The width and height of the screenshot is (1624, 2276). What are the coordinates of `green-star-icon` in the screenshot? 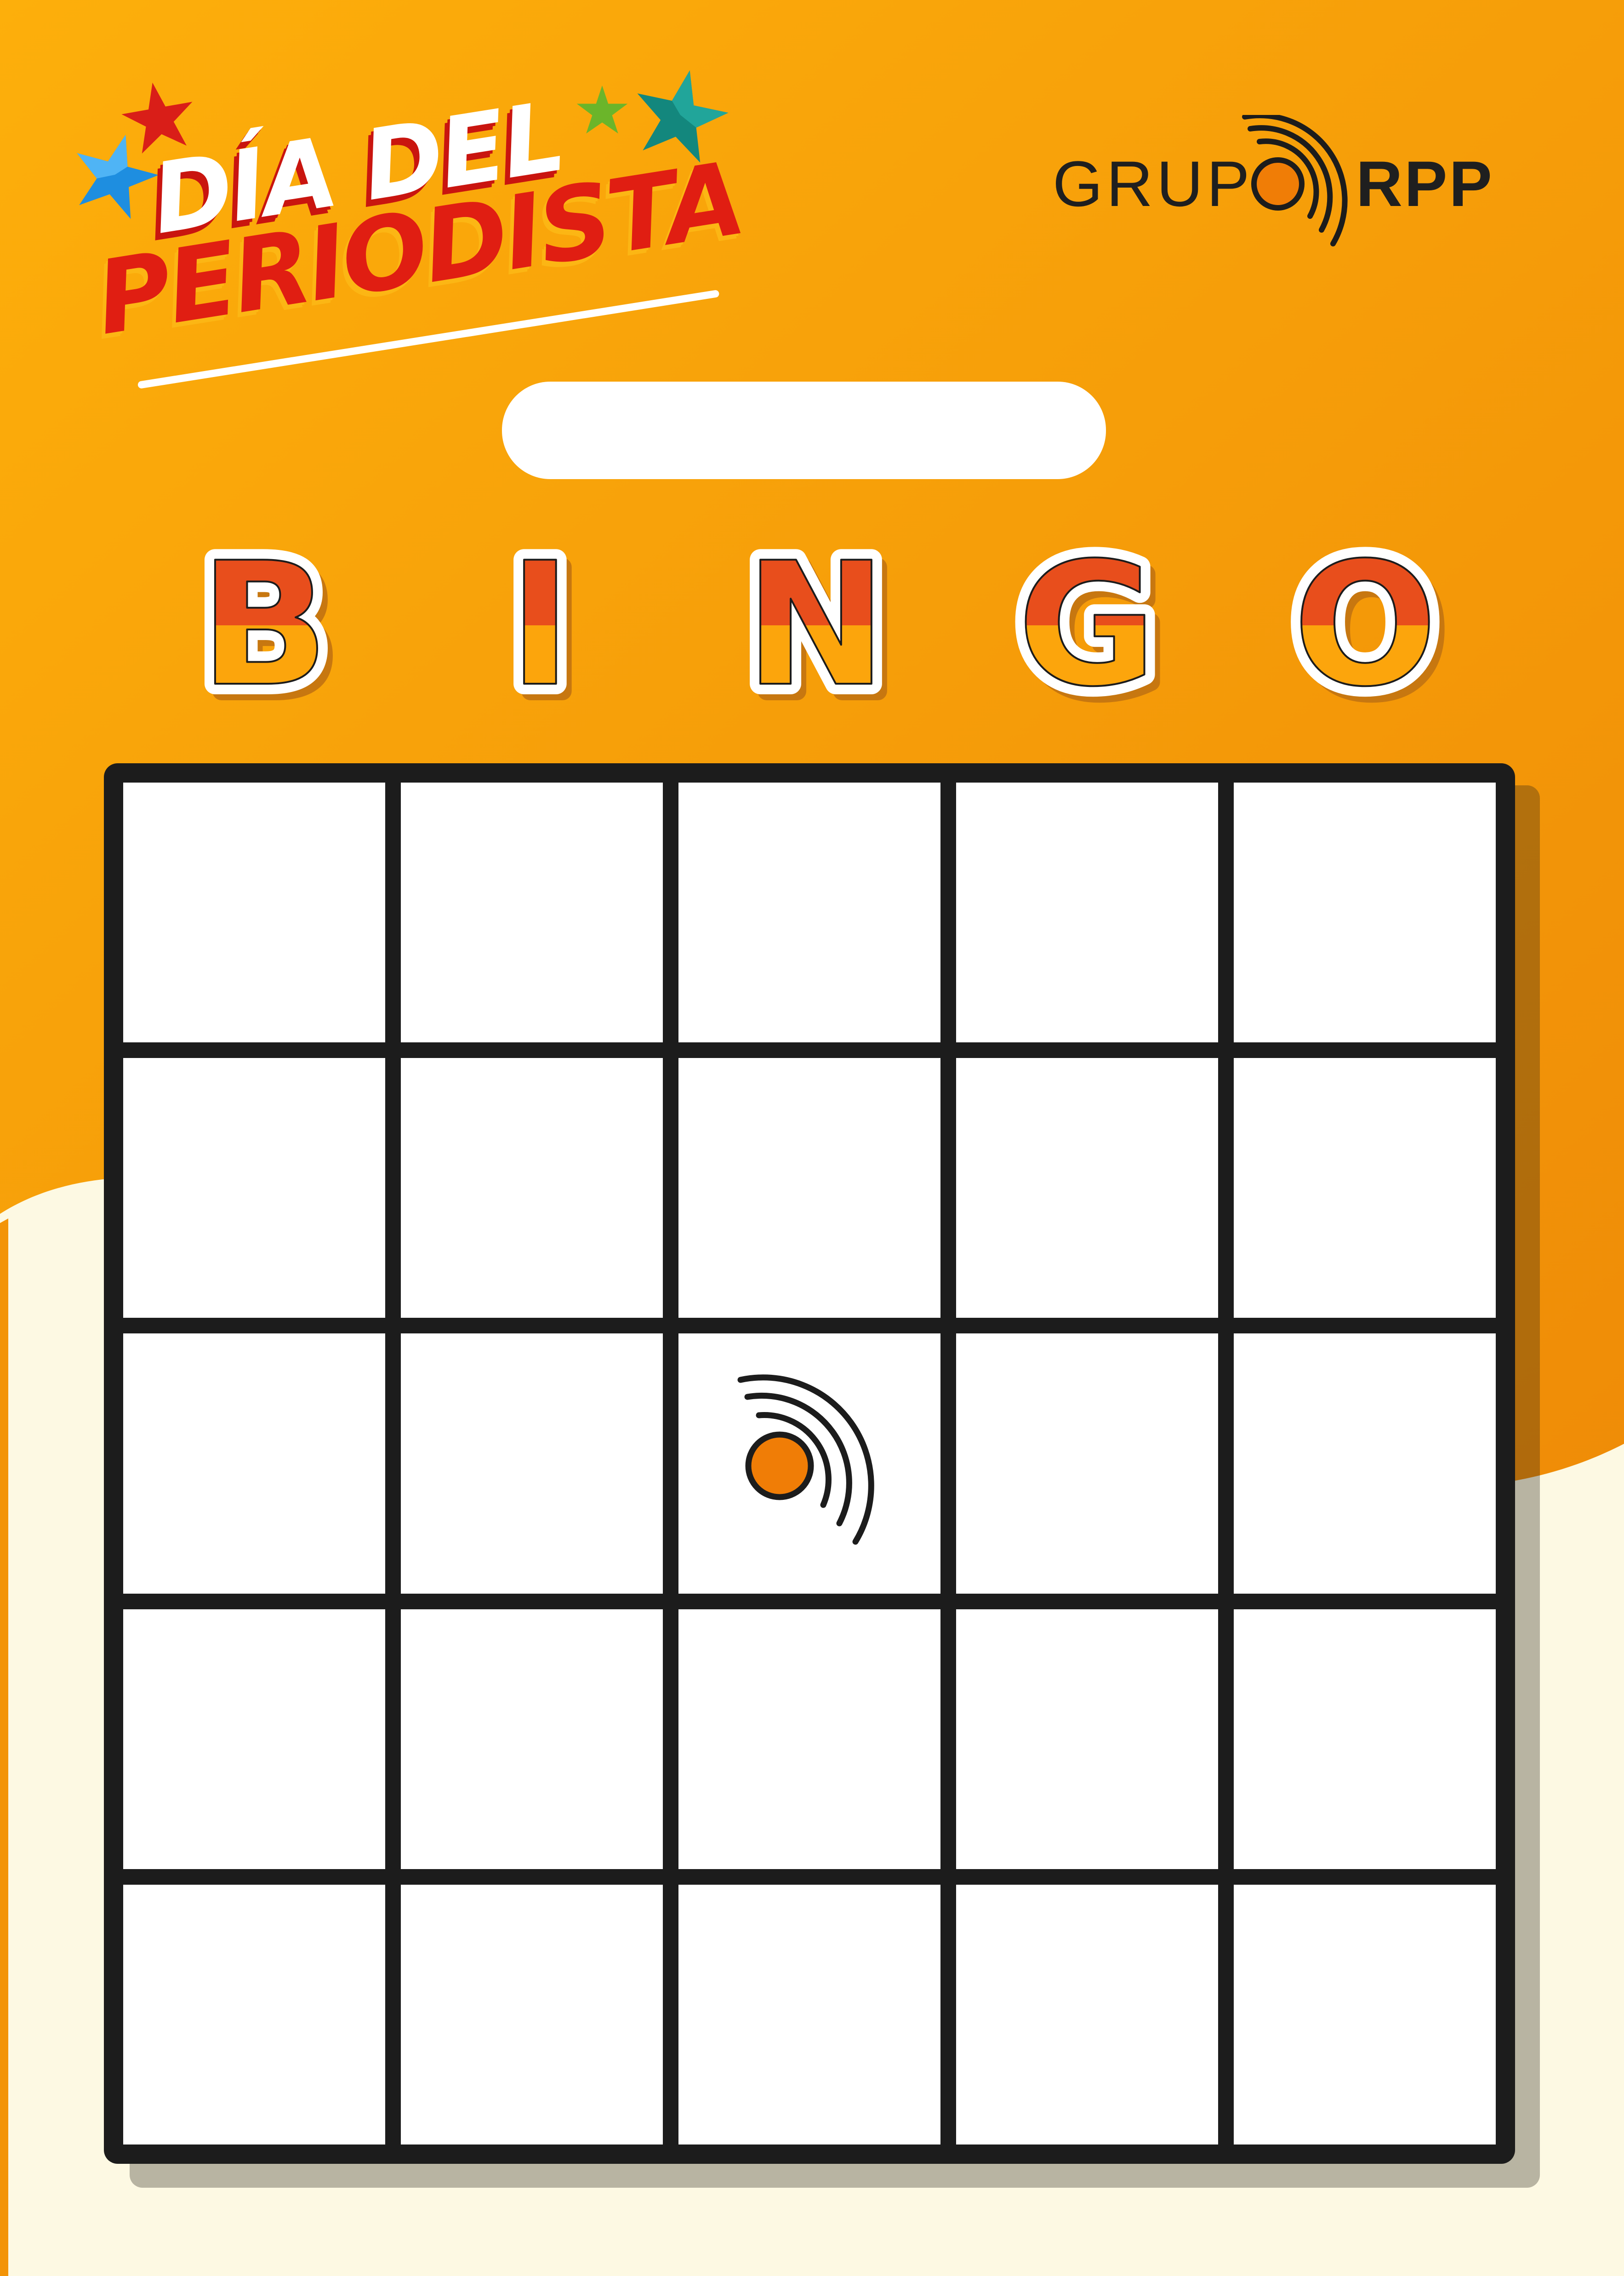 It's located at (602, 110).